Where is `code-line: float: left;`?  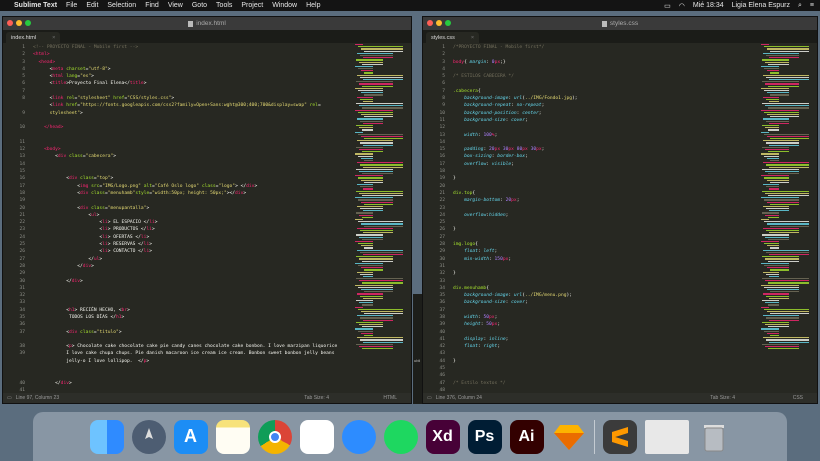
code-line: float: left; is located at coordinates (605, 251).